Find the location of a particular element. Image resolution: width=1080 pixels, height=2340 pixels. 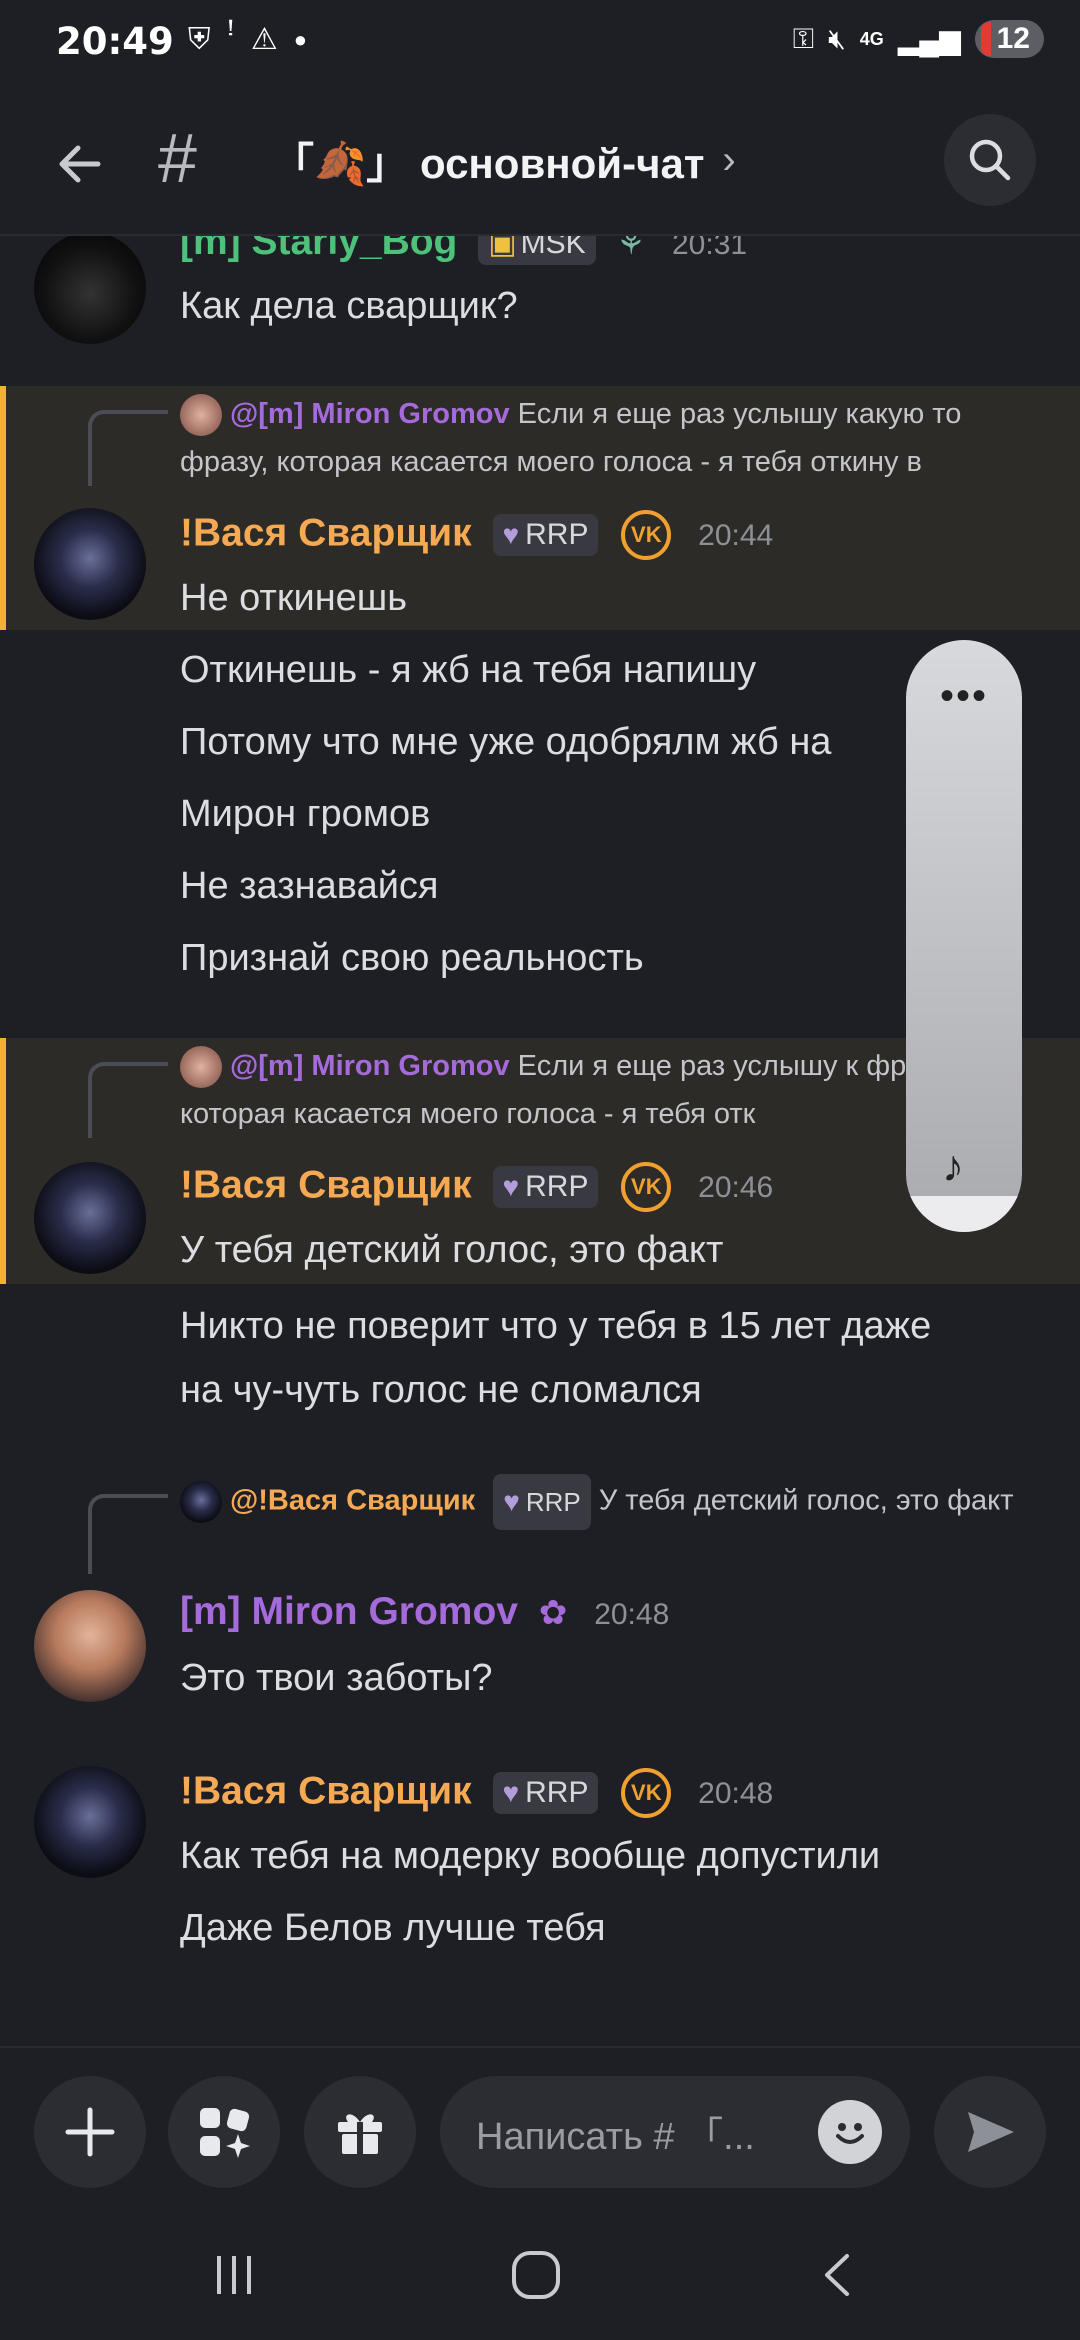

chevron-right-icon: › is located at coordinates (729, 160).